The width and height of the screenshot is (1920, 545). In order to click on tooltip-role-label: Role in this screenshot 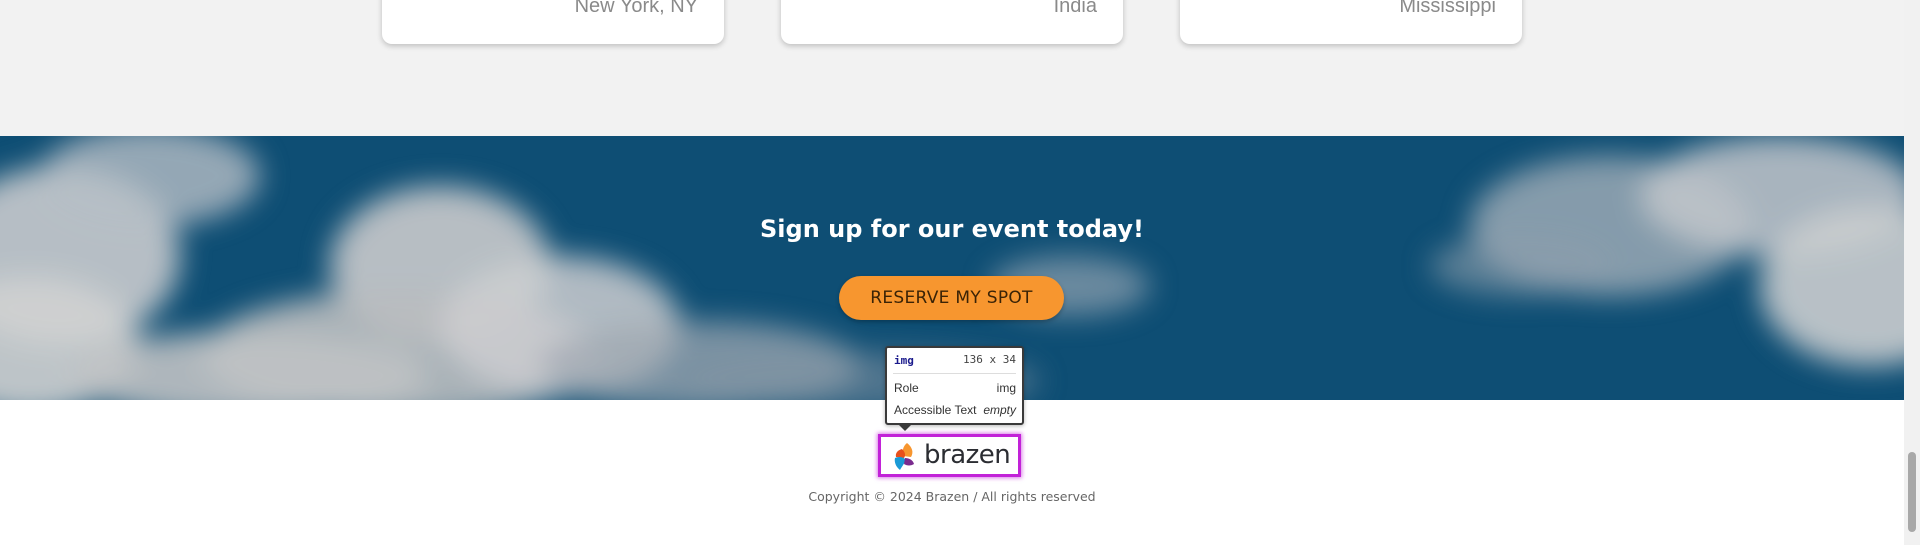, I will do `click(906, 388)`.